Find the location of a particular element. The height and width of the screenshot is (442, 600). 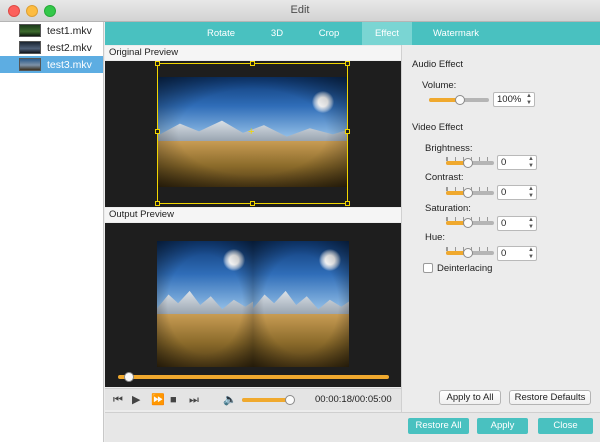

restore-all-button: Restore All is located at coordinates (438, 426).